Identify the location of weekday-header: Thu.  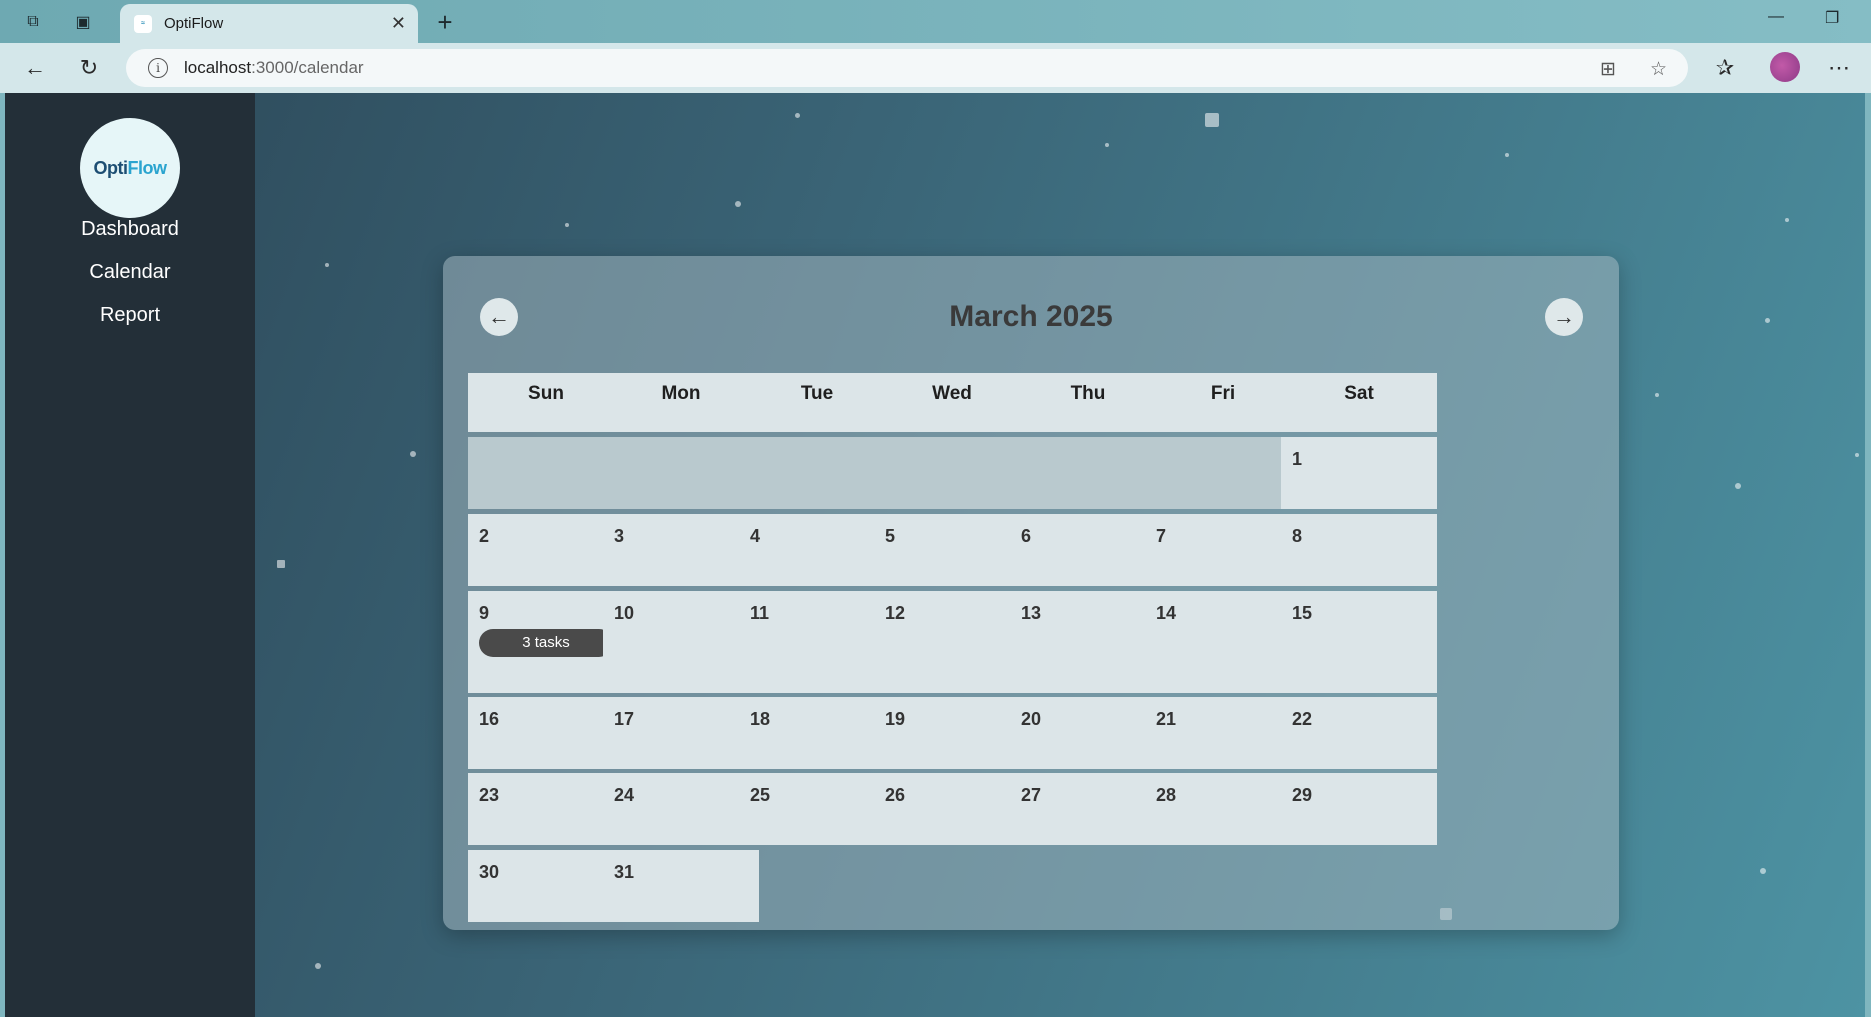
(1088, 402).